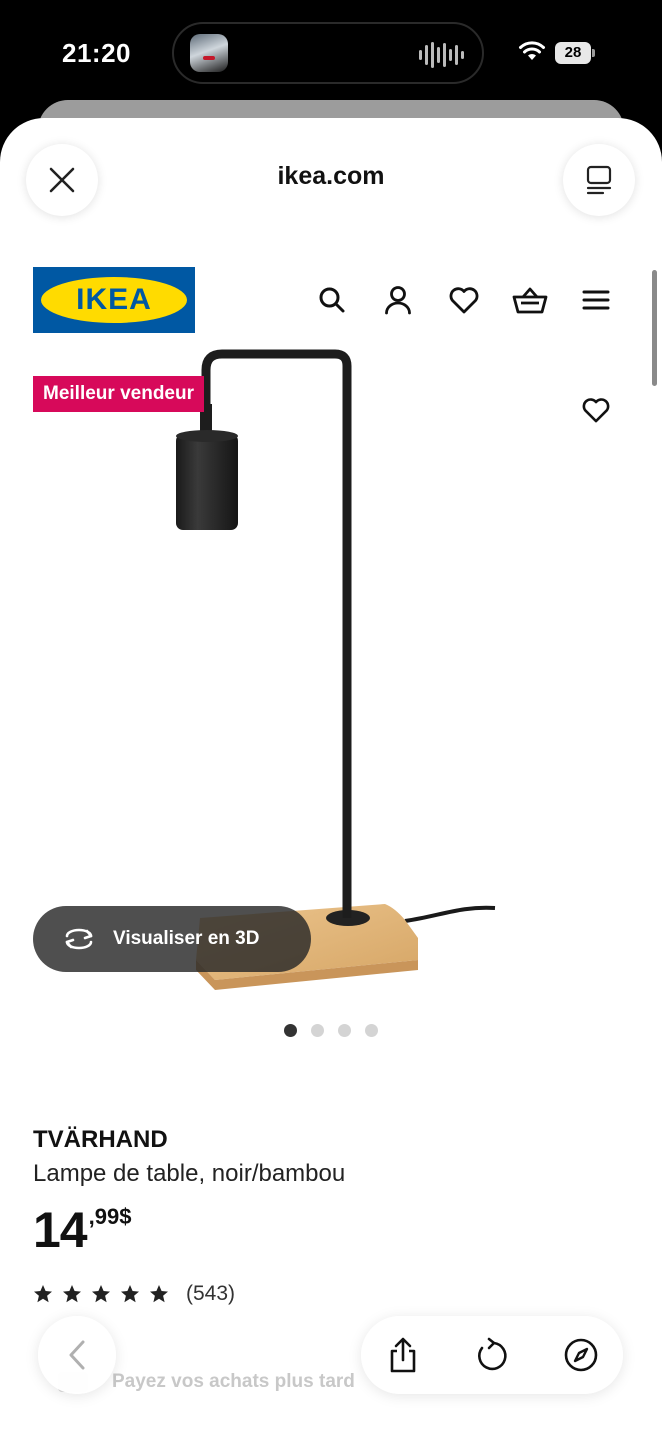  I want to click on basket-icon, so click(530, 300).